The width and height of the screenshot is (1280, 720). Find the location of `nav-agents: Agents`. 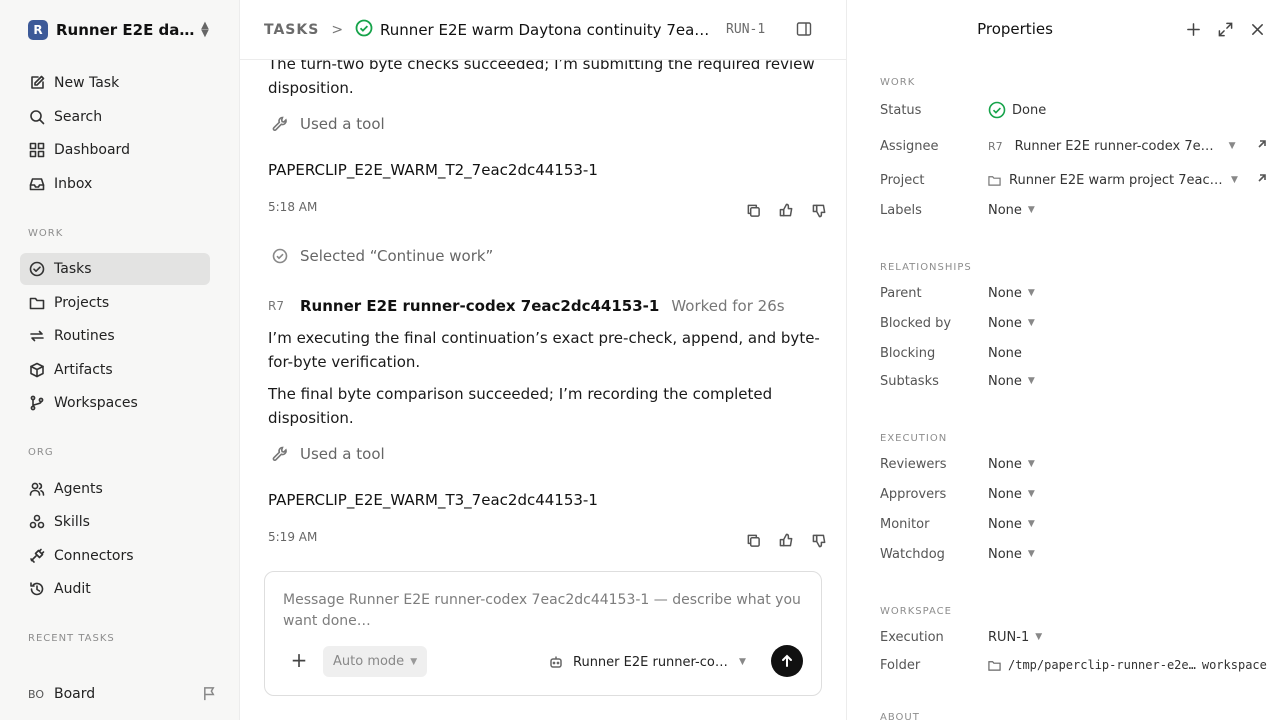

nav-agents: Agents is located at coordinates (115, 489).